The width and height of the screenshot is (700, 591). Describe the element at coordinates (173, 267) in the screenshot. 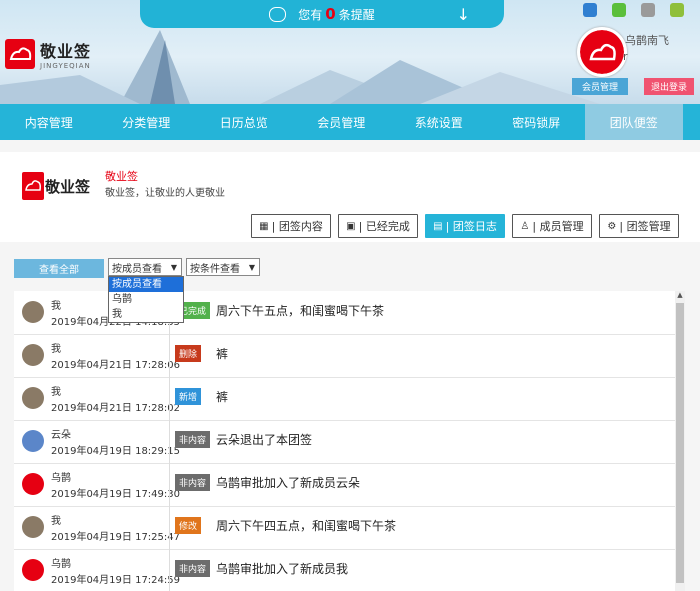

I see `chevron-down-icon: ▼` at that location.